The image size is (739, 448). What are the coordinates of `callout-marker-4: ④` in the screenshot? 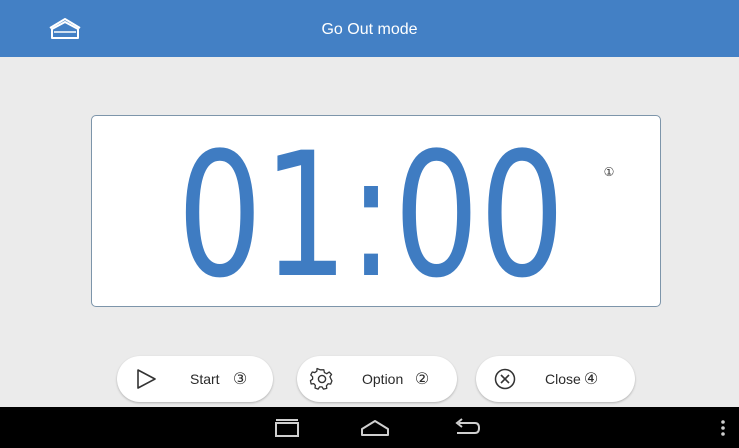 It's located at (591, 378).